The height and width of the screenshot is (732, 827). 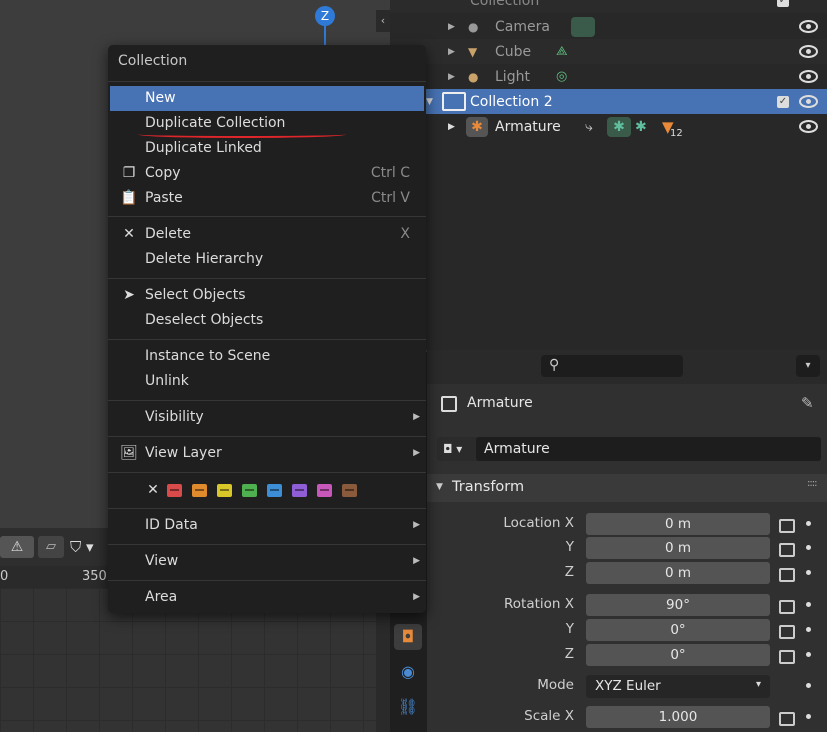 I want to click on warning-icon: ⚠, so click(x=17, y=547).